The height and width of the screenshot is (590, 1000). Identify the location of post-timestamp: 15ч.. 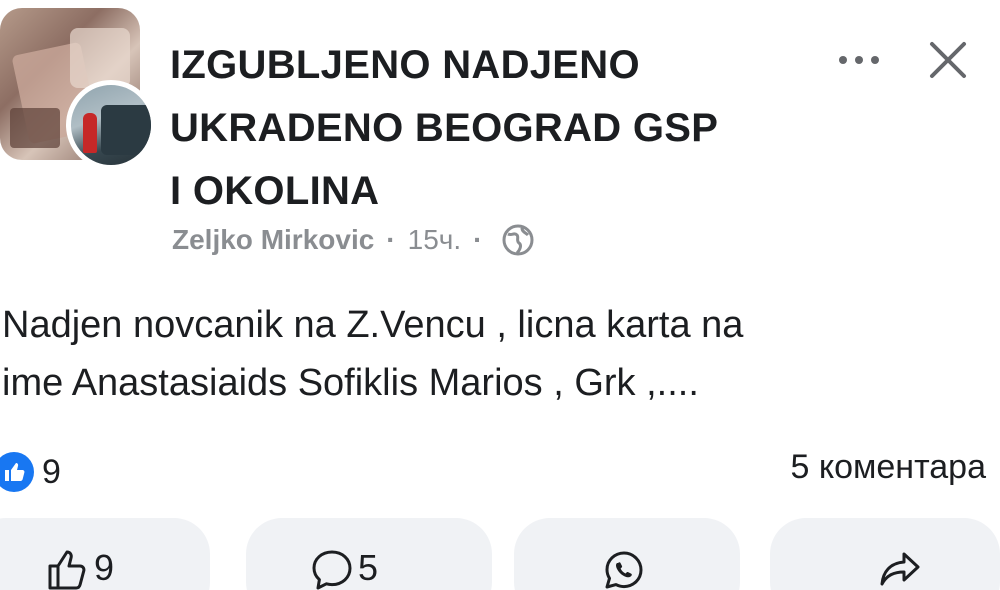
(435, 240).